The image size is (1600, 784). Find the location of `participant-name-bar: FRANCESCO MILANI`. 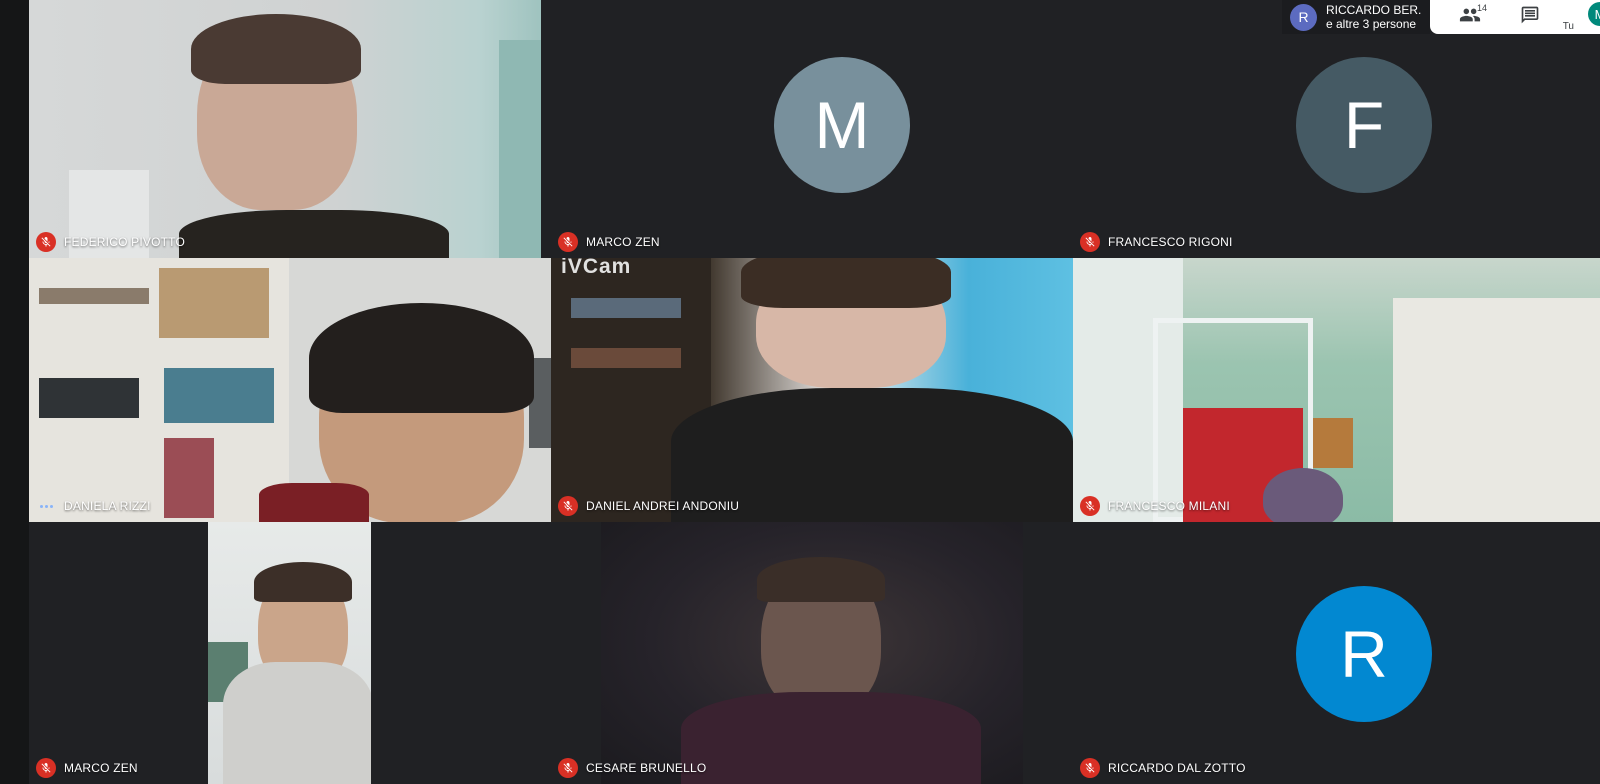

participant-name-bar: FRANCESCO MILANI is located at coordinates (1155, 506).